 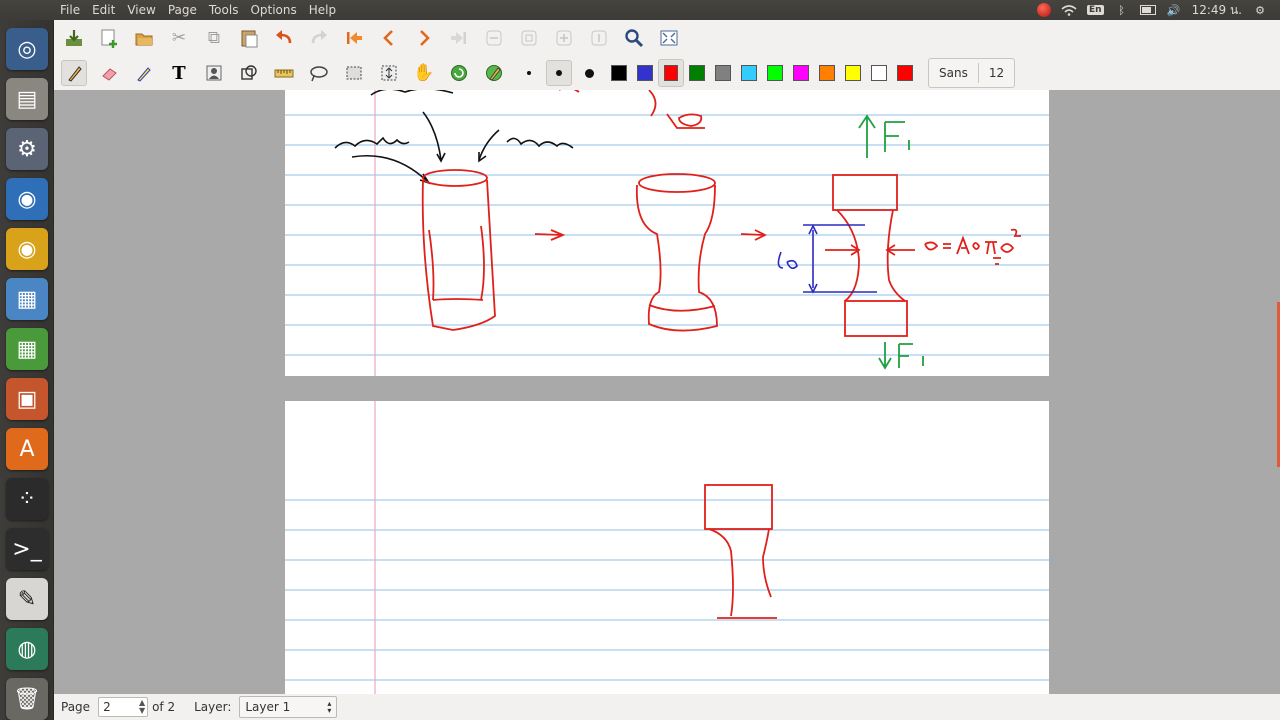 What do you see at coordinates (109, 38) in the screenshot?
I see `new-page-icon` at bounding box center [109, 38].